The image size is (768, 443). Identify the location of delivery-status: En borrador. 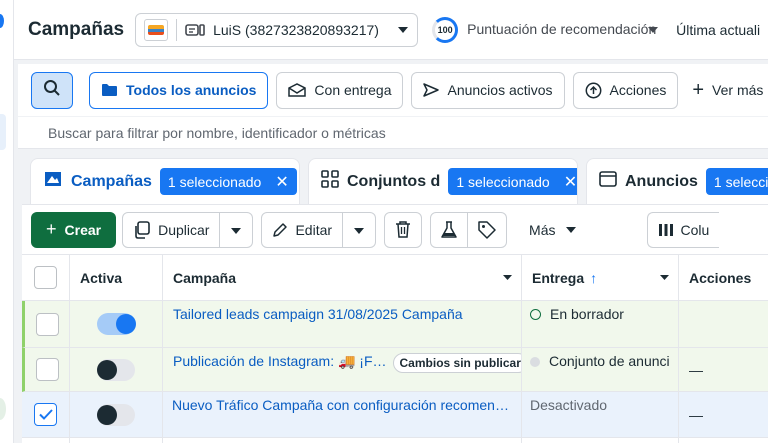
(600, 324).